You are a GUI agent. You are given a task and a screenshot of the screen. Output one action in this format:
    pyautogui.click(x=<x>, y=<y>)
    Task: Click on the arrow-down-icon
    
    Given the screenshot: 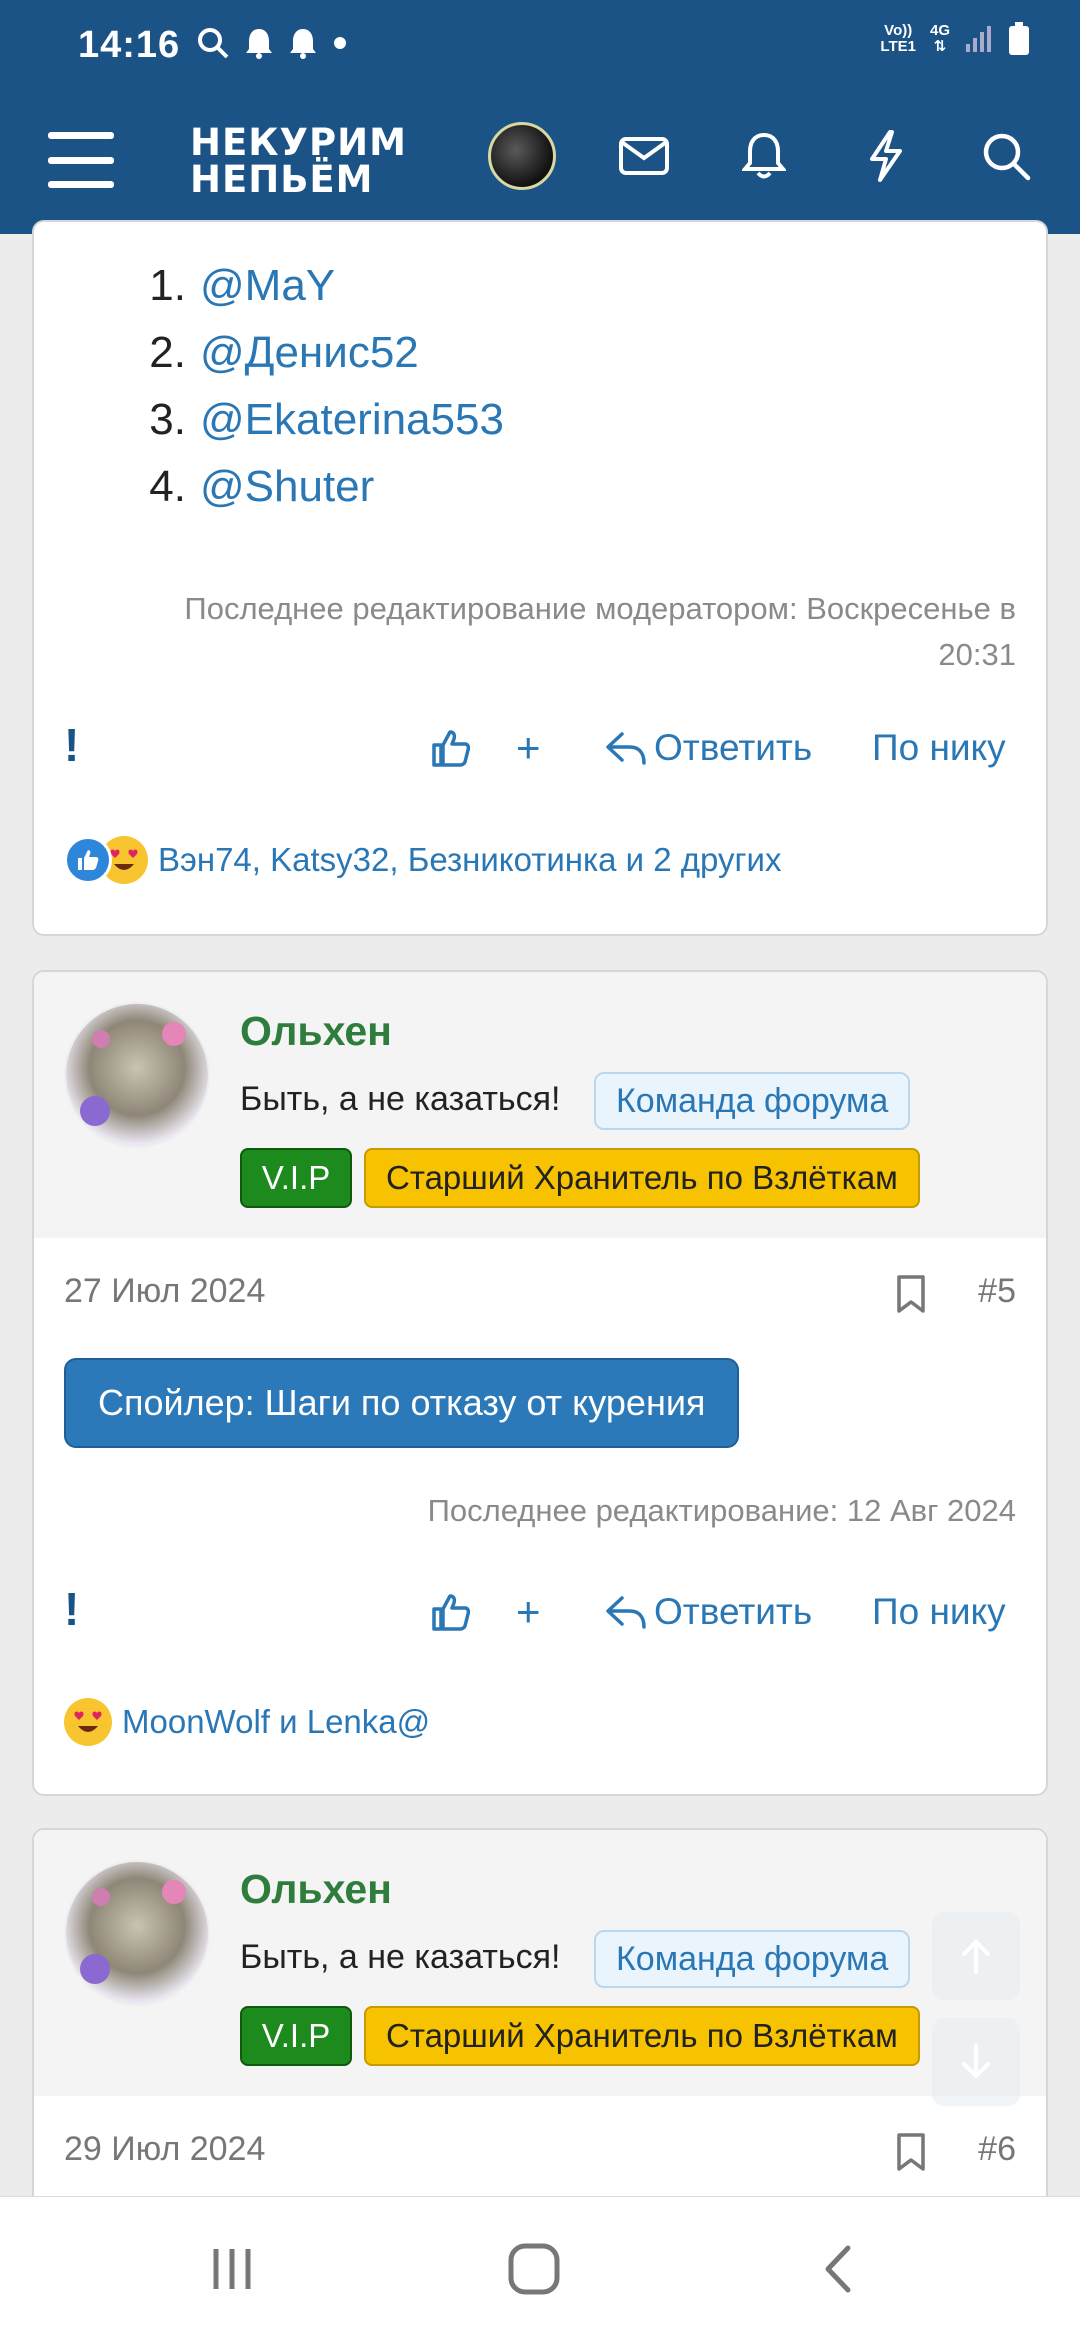 What is the action you would take?
    pyautogui.click(x=976, y=2061)
    